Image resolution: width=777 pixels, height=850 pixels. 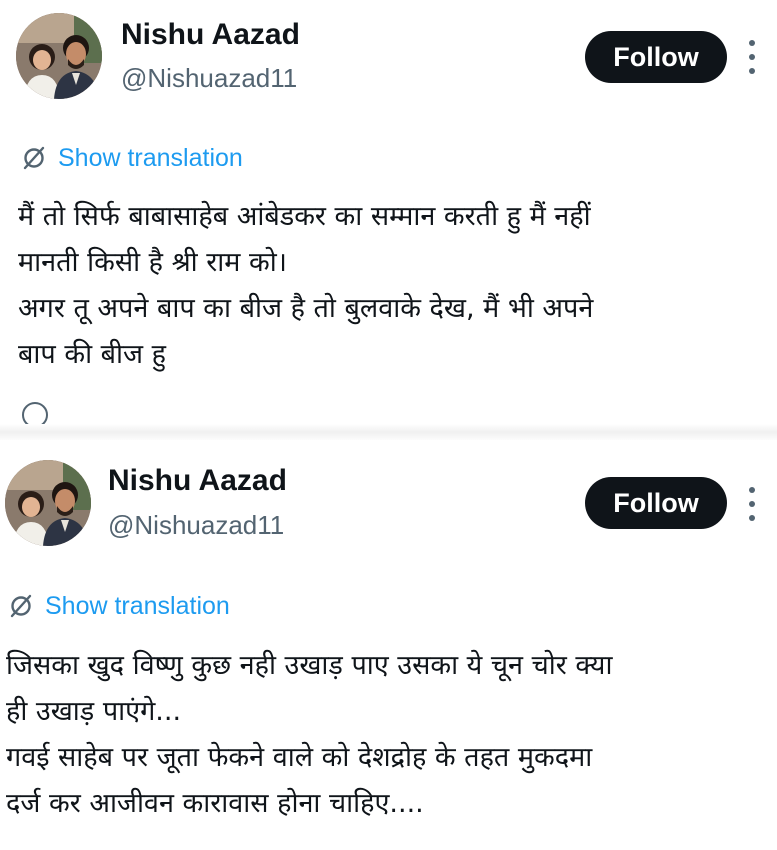 What do you see at coordinates (152, 262) in the screenshot?
I see `tweet-text-line: मानती किसी है श्री राम को।` at bounding box center [152, 262].